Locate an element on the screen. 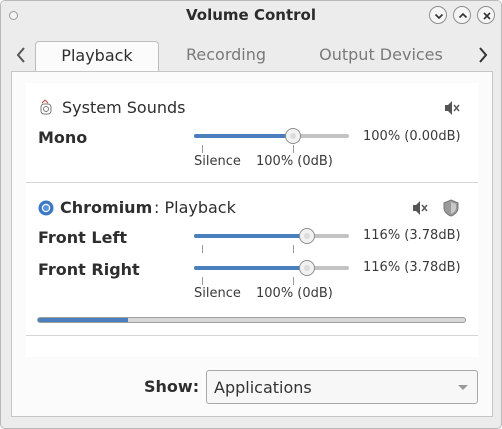 Image resolution: width=502 pixels, height=429 pixels. volume-value-mono: 100% (0.00dB) is located at coordinates (412, 136).